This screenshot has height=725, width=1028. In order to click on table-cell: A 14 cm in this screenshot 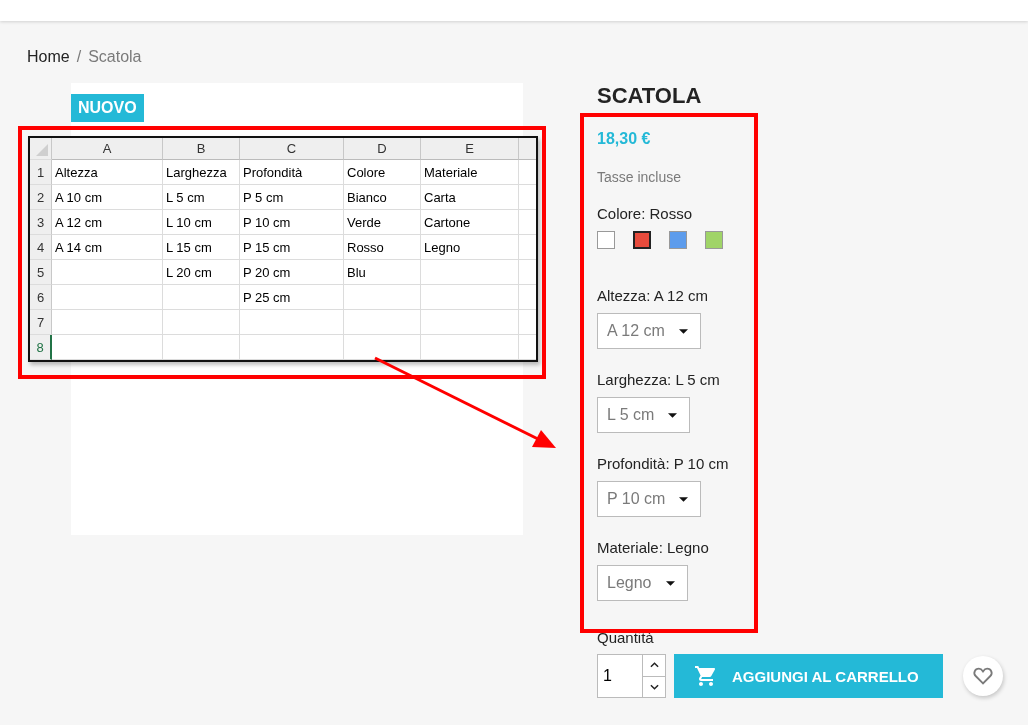, I will do `click(107, 247)`.